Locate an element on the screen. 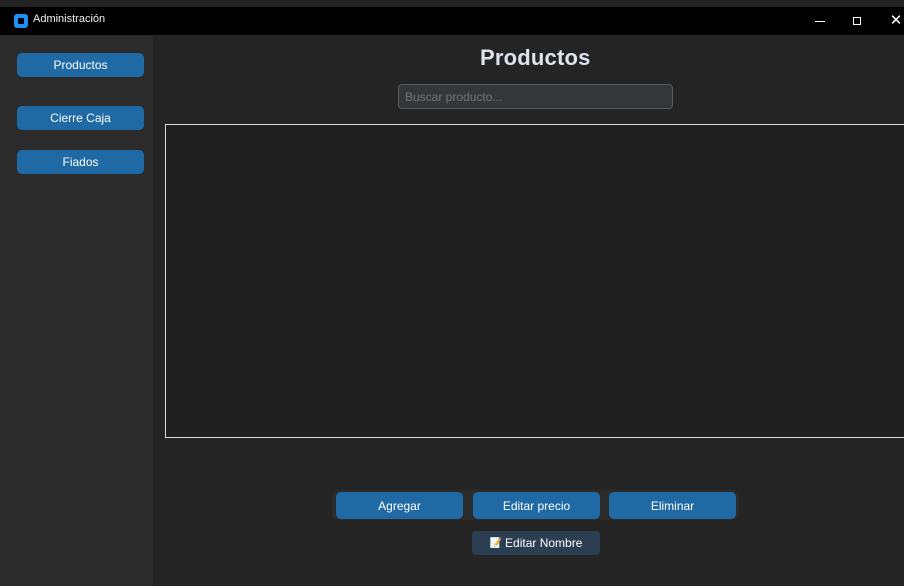 The image size is (904, 586). action-button-bar: Agregar Editar precio Eliminar is located at coordinates (535, 505).